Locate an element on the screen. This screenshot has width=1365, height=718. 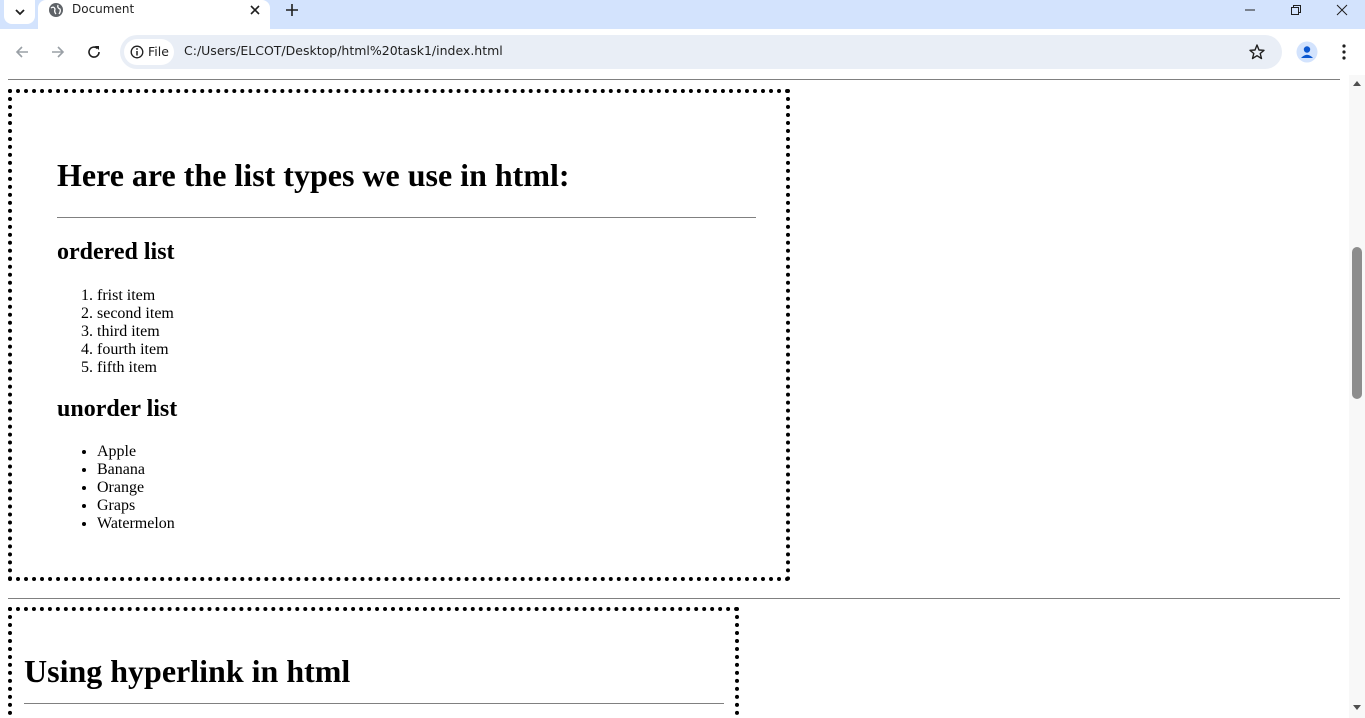
ordered-list-heading: ordered list is located at coordinates (116, 252).